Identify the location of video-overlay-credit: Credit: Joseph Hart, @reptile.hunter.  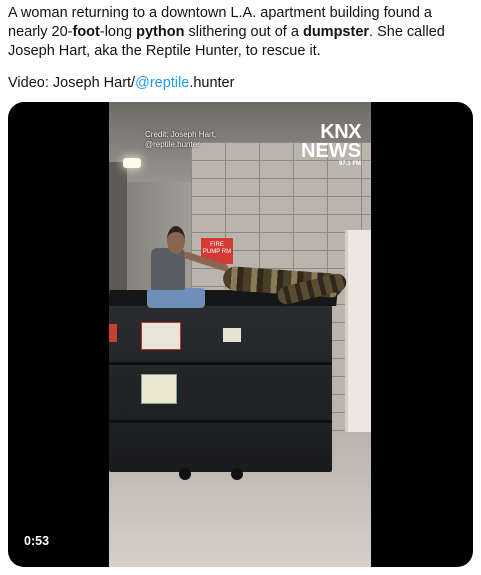
(181, 139).